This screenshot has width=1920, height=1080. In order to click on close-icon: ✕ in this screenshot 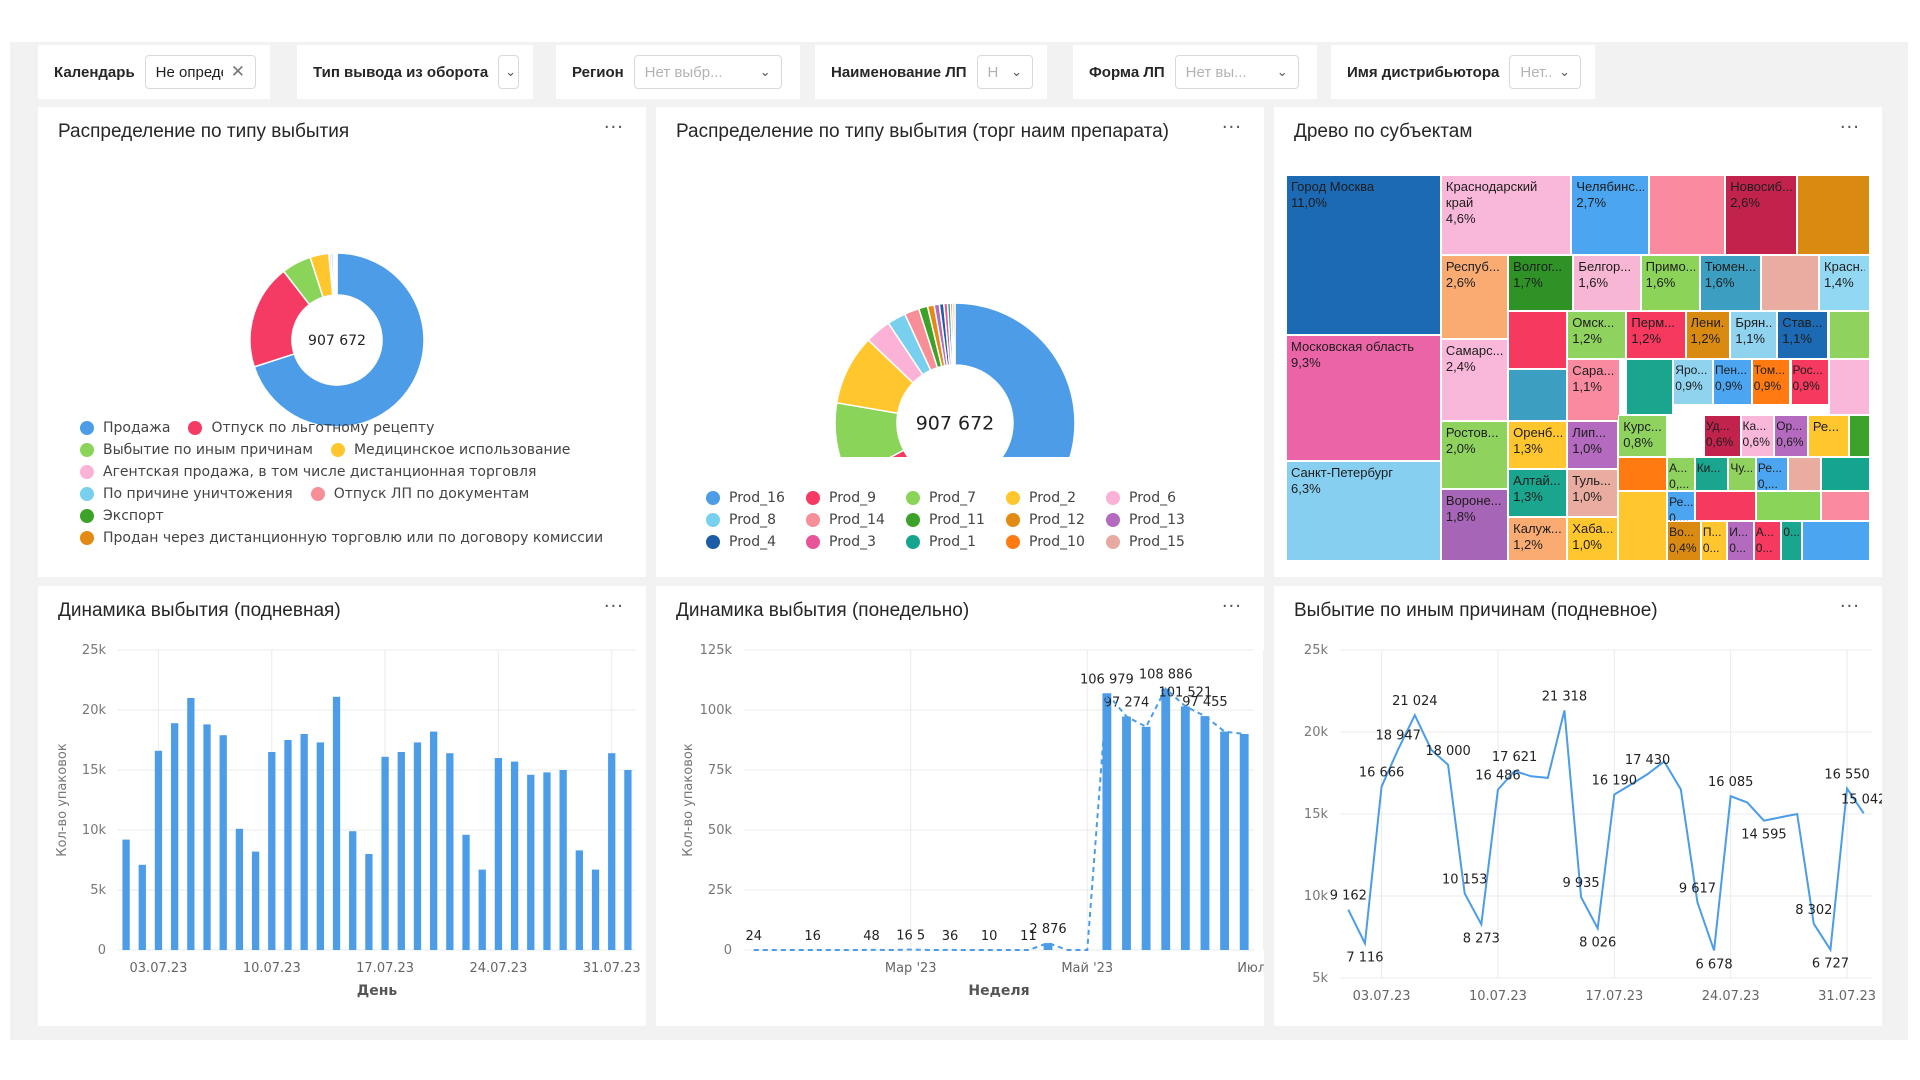, I will do `click(238, 72)`.